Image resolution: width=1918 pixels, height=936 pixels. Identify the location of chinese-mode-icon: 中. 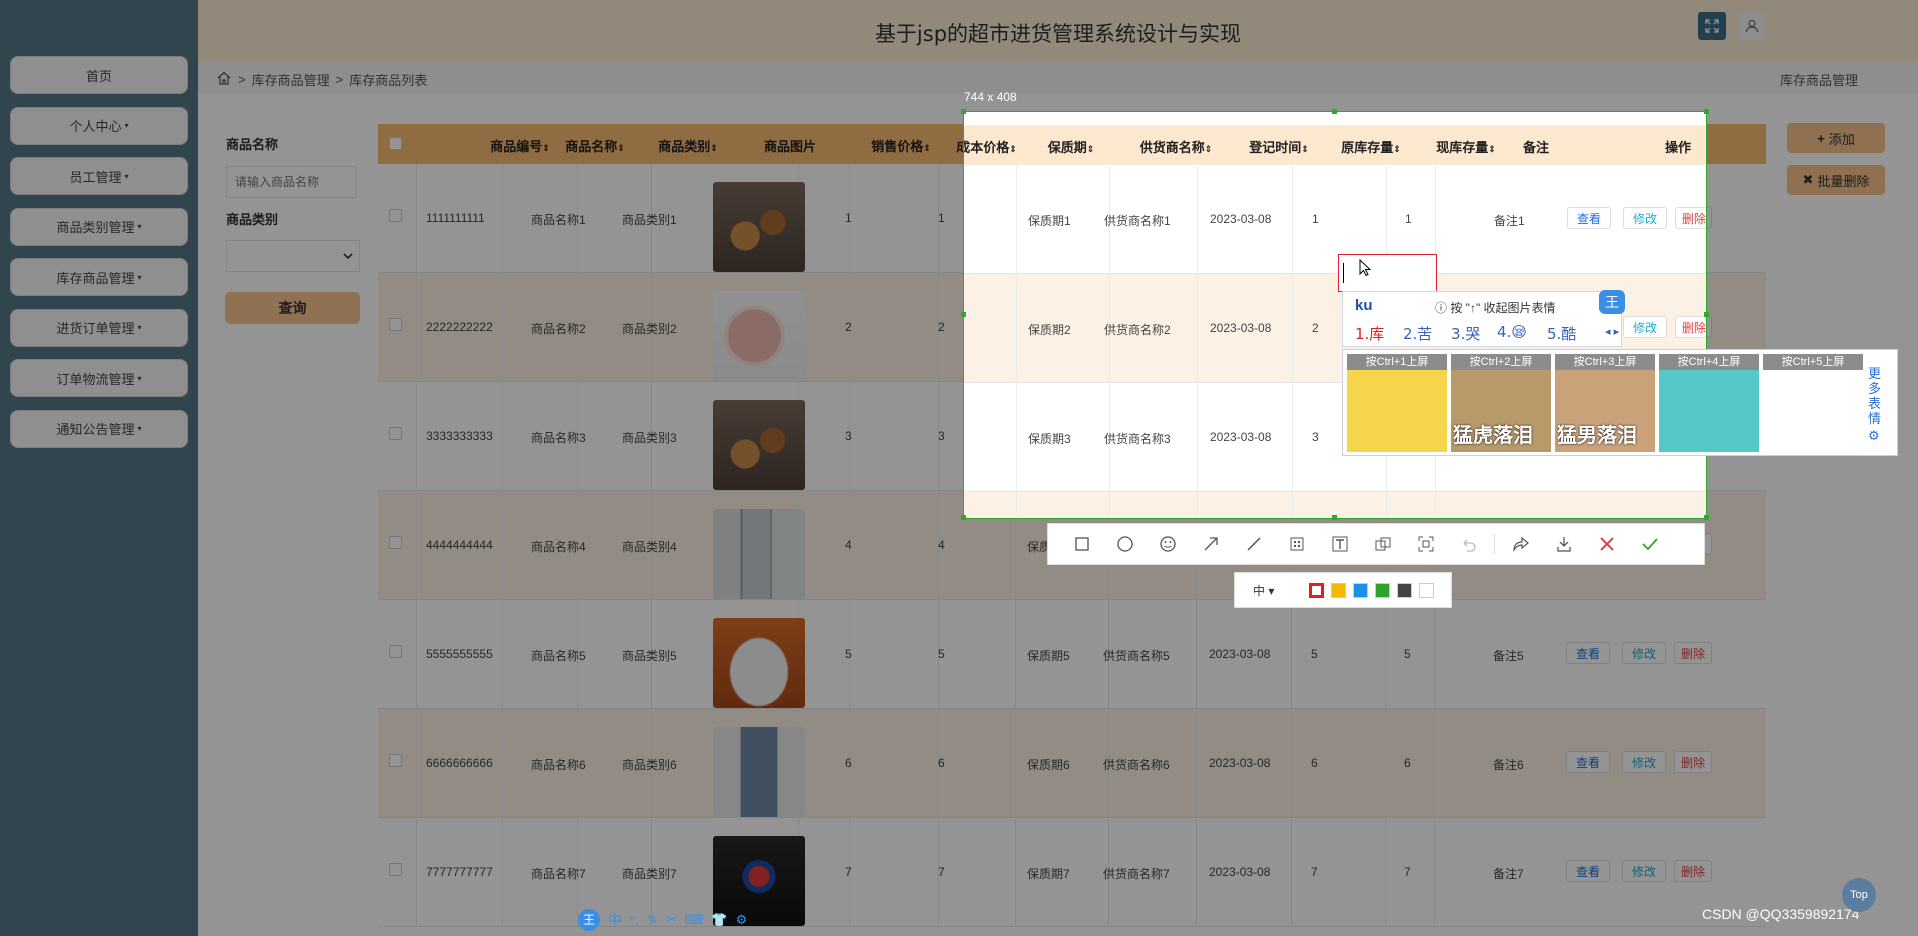
(615, 920).